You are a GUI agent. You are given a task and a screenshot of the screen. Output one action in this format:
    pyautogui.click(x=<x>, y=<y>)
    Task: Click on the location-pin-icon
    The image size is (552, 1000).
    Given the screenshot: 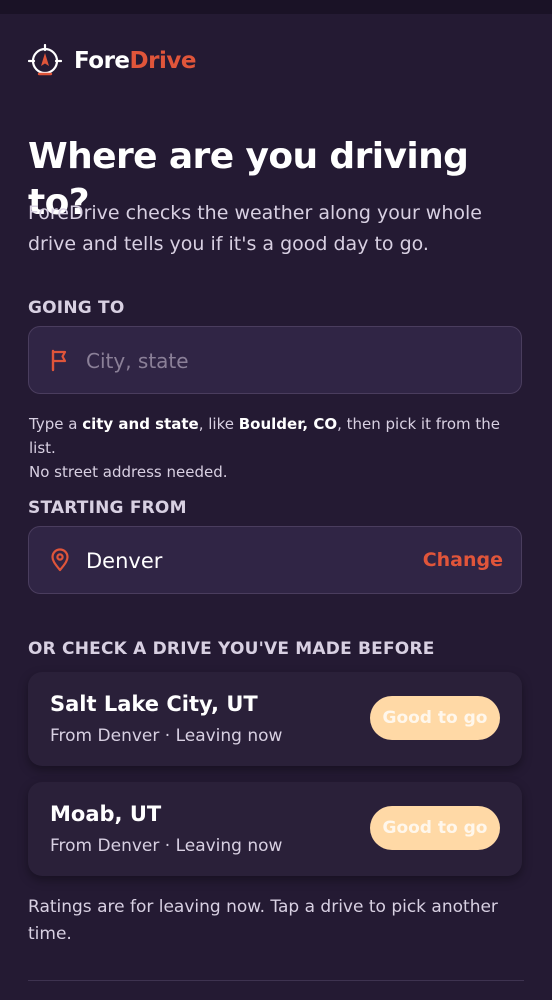 What is the action you would take?
    pyautogui.click(x=60, y=560)
    